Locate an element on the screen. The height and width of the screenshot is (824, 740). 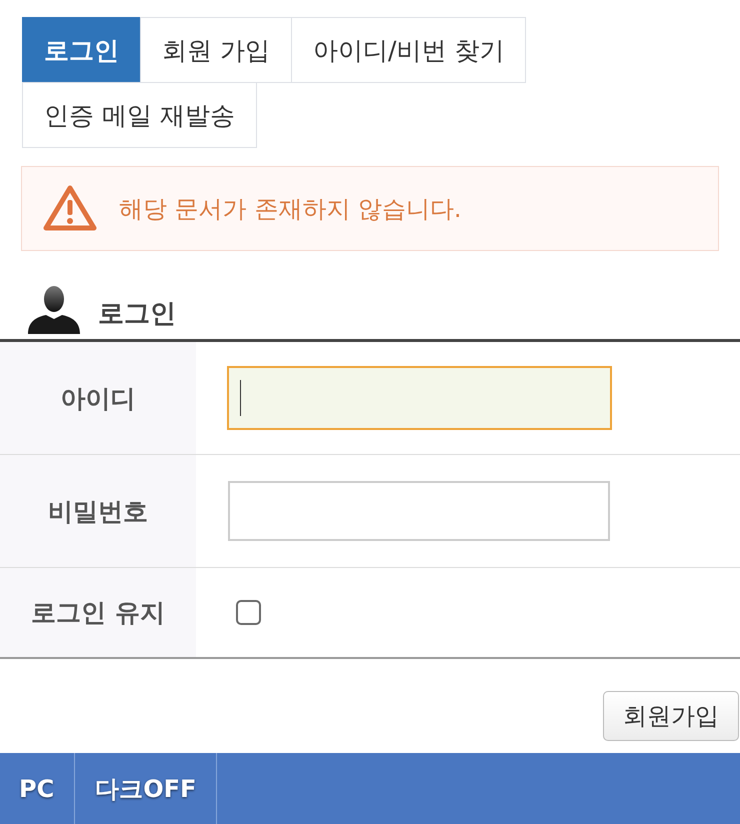
tab: 회원 가입 is located at coordinates (216, 50).